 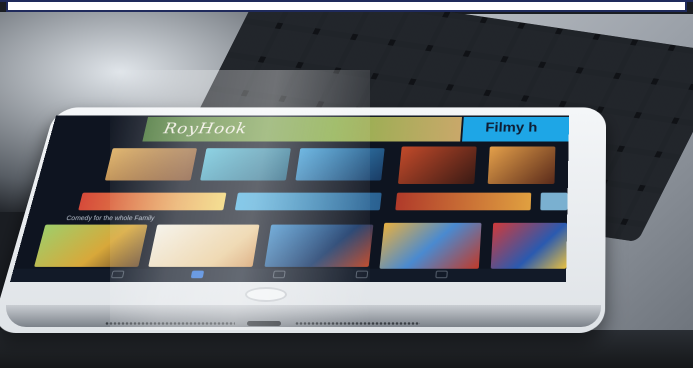 What do you see at coordinates (357, 323) in the screenshot?
I see `speaker-grille-right` at bounding box center [357, 323].